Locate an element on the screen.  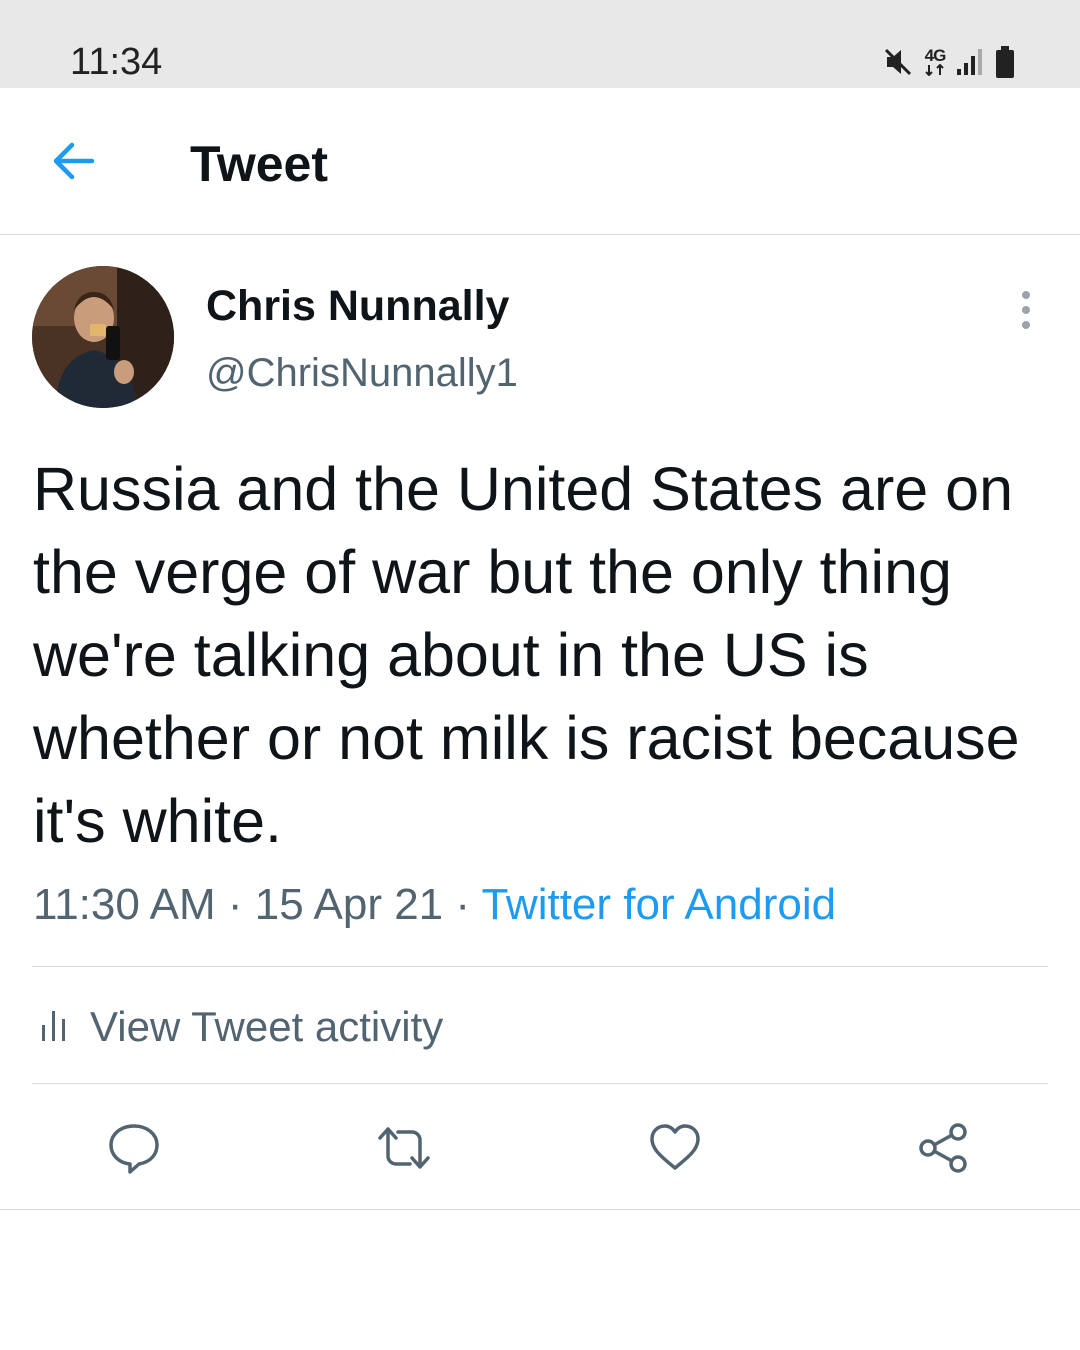
author-handle: @ChrisNunnally1 is located at coordinates (362, 373).